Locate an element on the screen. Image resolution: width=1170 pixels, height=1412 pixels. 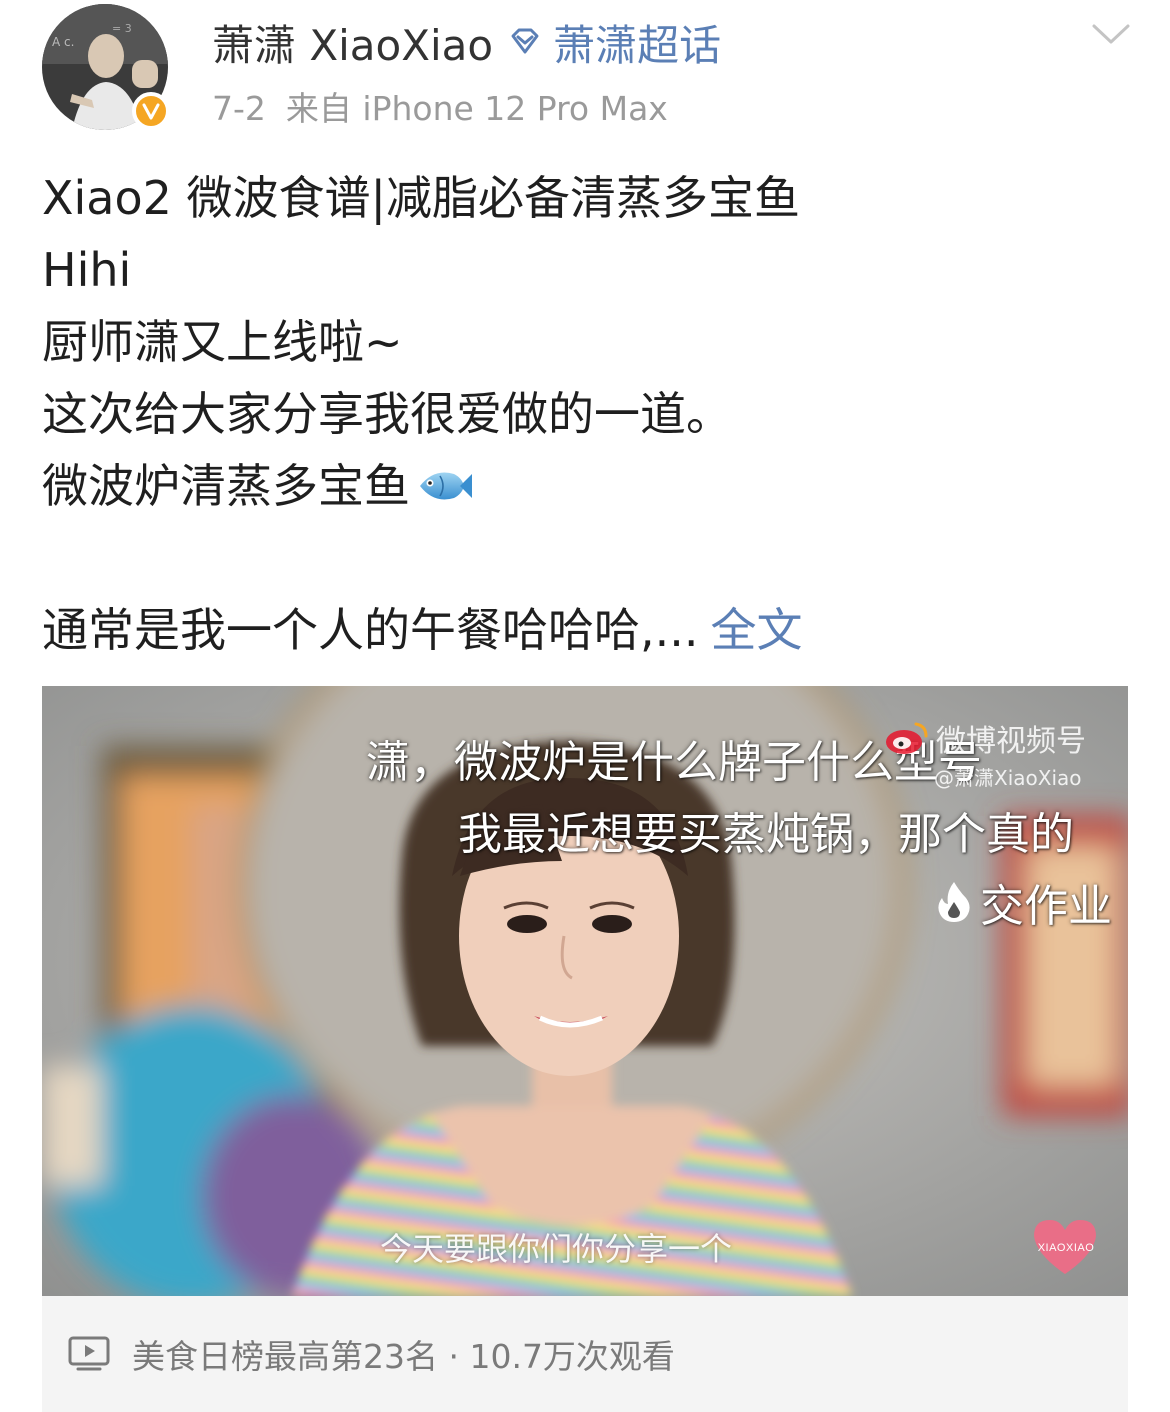
weibo-logo-icon is located at coordinates (907, 738).